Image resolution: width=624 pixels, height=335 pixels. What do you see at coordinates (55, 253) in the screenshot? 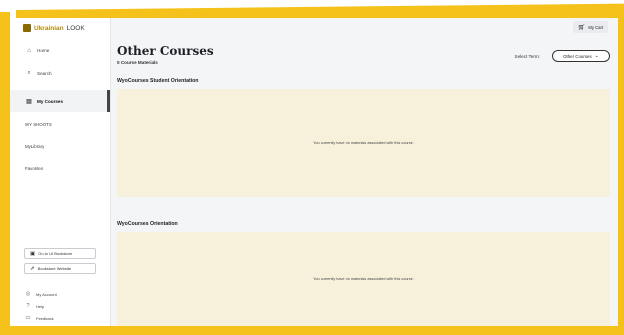
I see `button-label: Go to UI Bookstore` at bounding box center [55, 253].